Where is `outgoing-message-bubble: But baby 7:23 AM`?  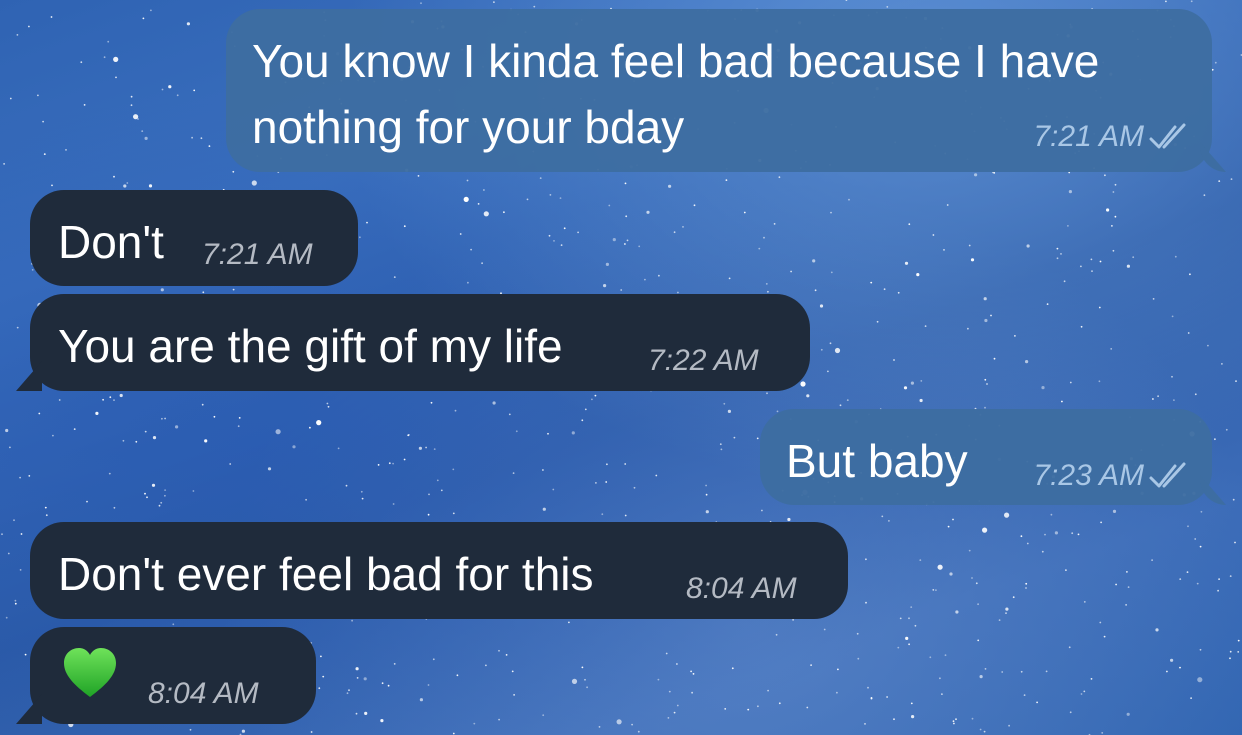 outgoing-message-bubble: But baby 7:23 AM is located at coordinates (993, 457).